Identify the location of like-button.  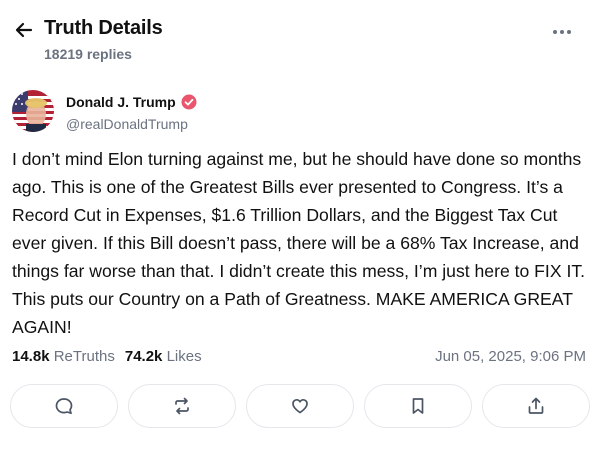
(300, 406).